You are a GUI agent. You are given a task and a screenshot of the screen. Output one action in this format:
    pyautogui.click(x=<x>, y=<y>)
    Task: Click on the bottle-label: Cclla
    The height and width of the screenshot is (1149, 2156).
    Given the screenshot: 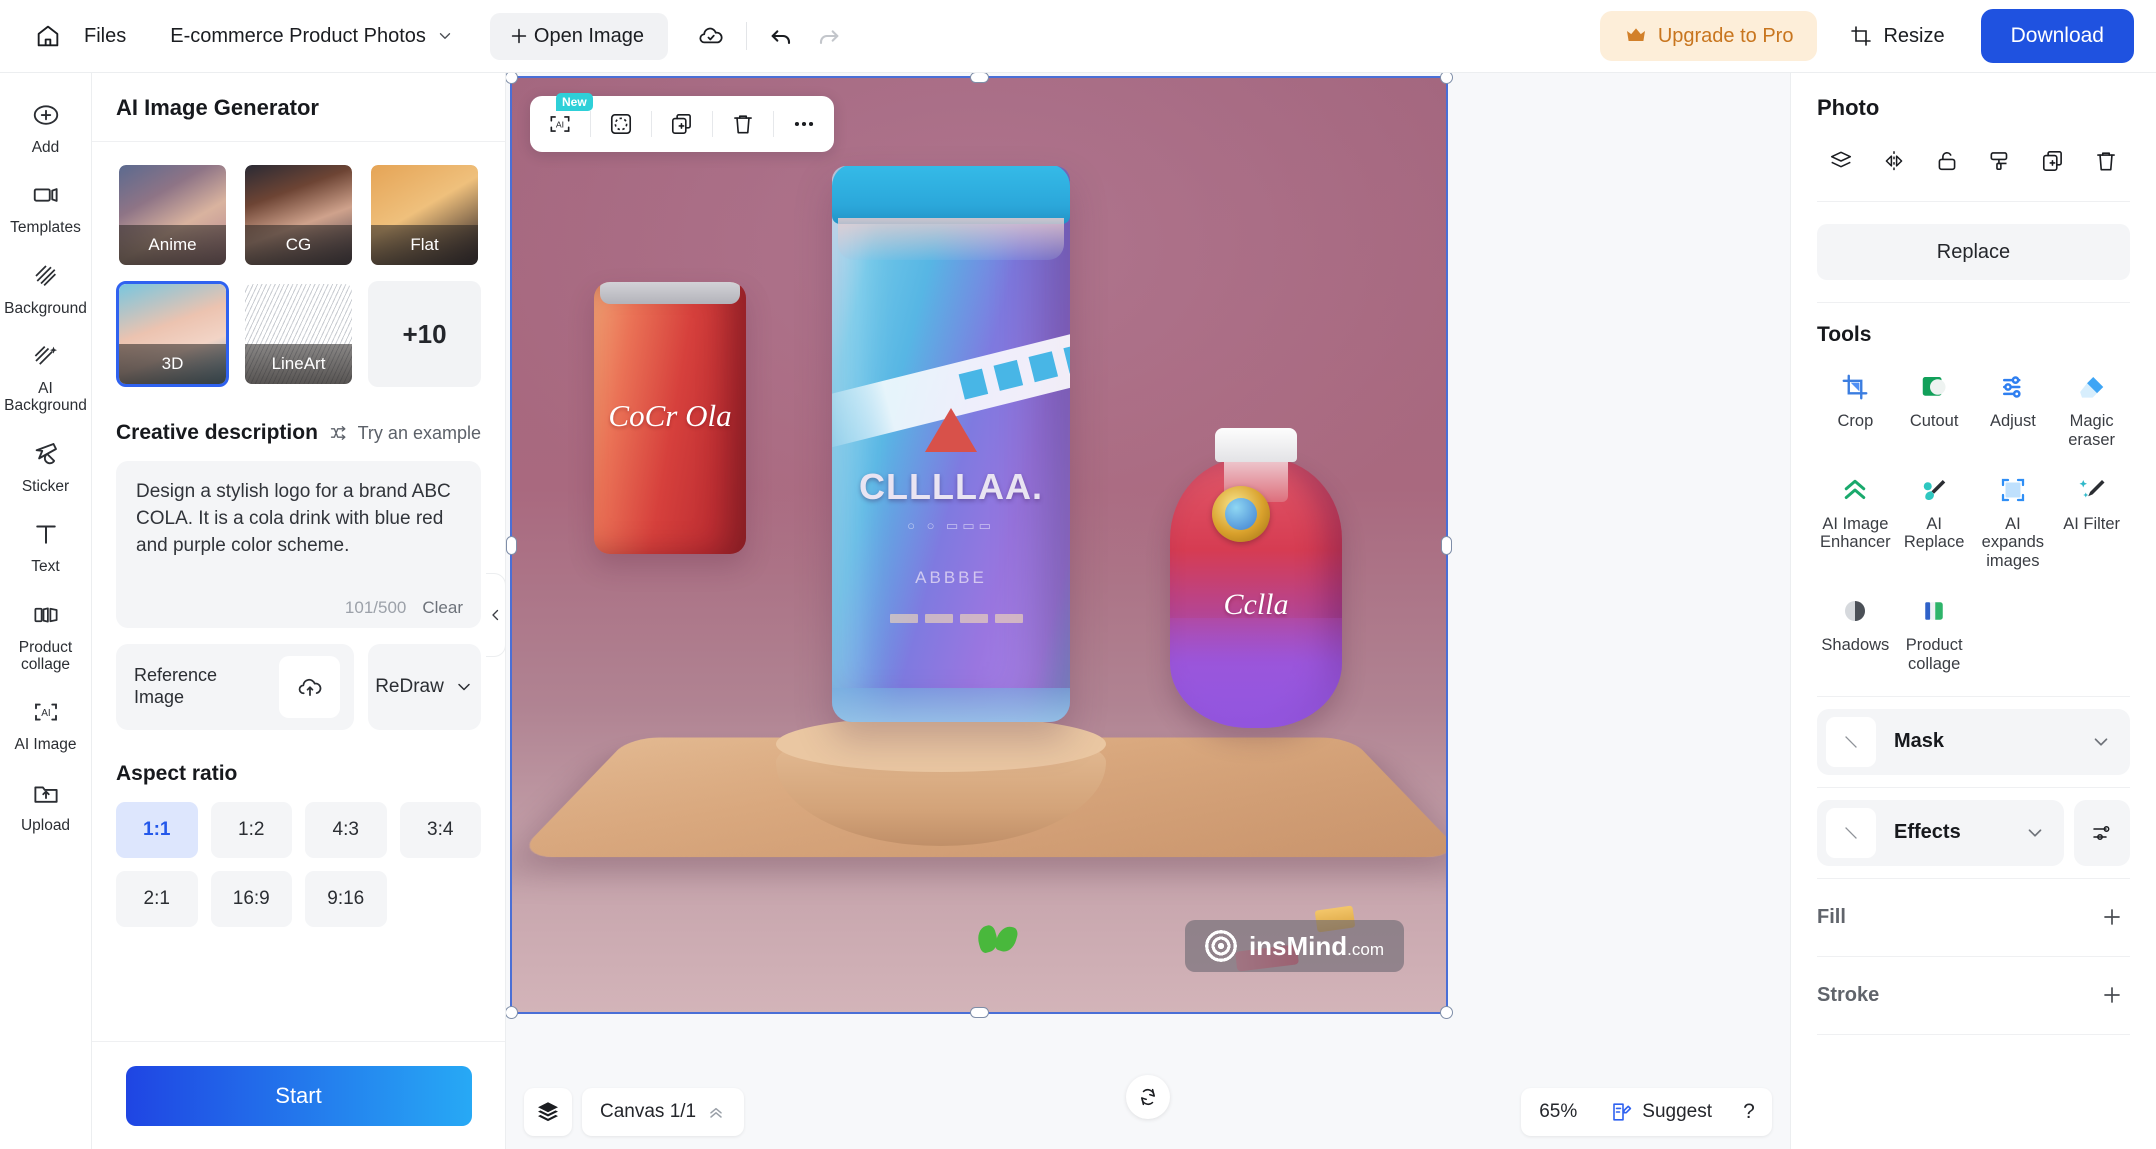 What is the action you would take?
    pyautogui.click(x=1256, y=604)
    